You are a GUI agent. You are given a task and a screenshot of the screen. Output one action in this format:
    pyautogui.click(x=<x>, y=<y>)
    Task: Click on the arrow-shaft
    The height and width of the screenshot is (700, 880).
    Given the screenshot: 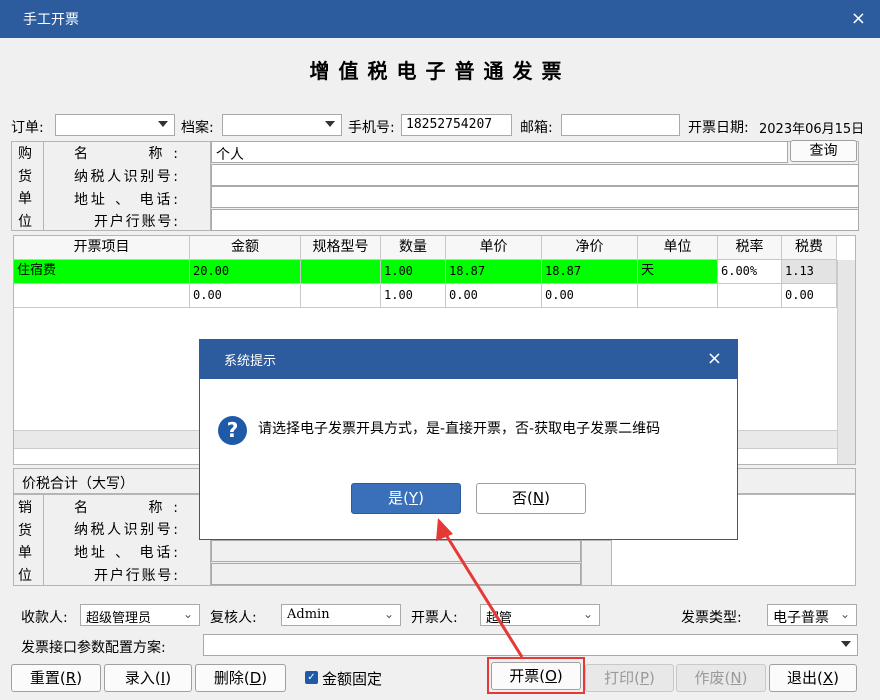 What is the action you would take?
    pyautogui.click(x=482, y=593)
    